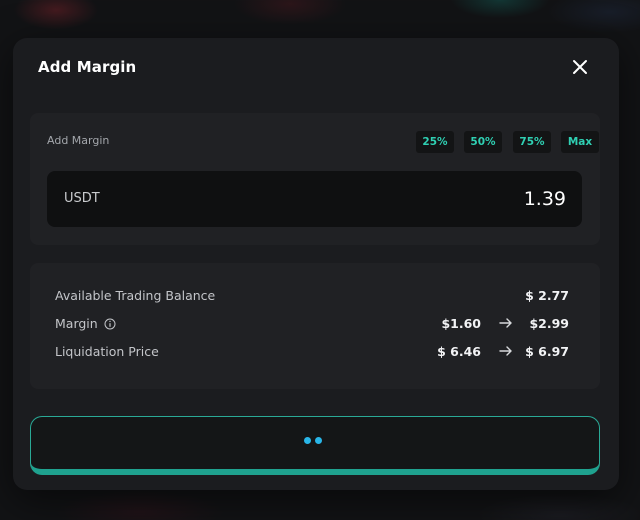 This screenshot has height=520, width=640. I want to click on liquidation-current-value: $ 6.46, so click(459, 351).